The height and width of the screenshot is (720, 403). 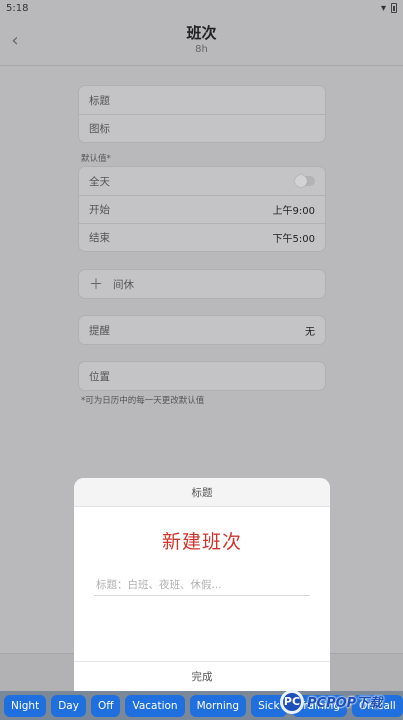 I want to click on page-title: 班次, so click(x=201, y=33).